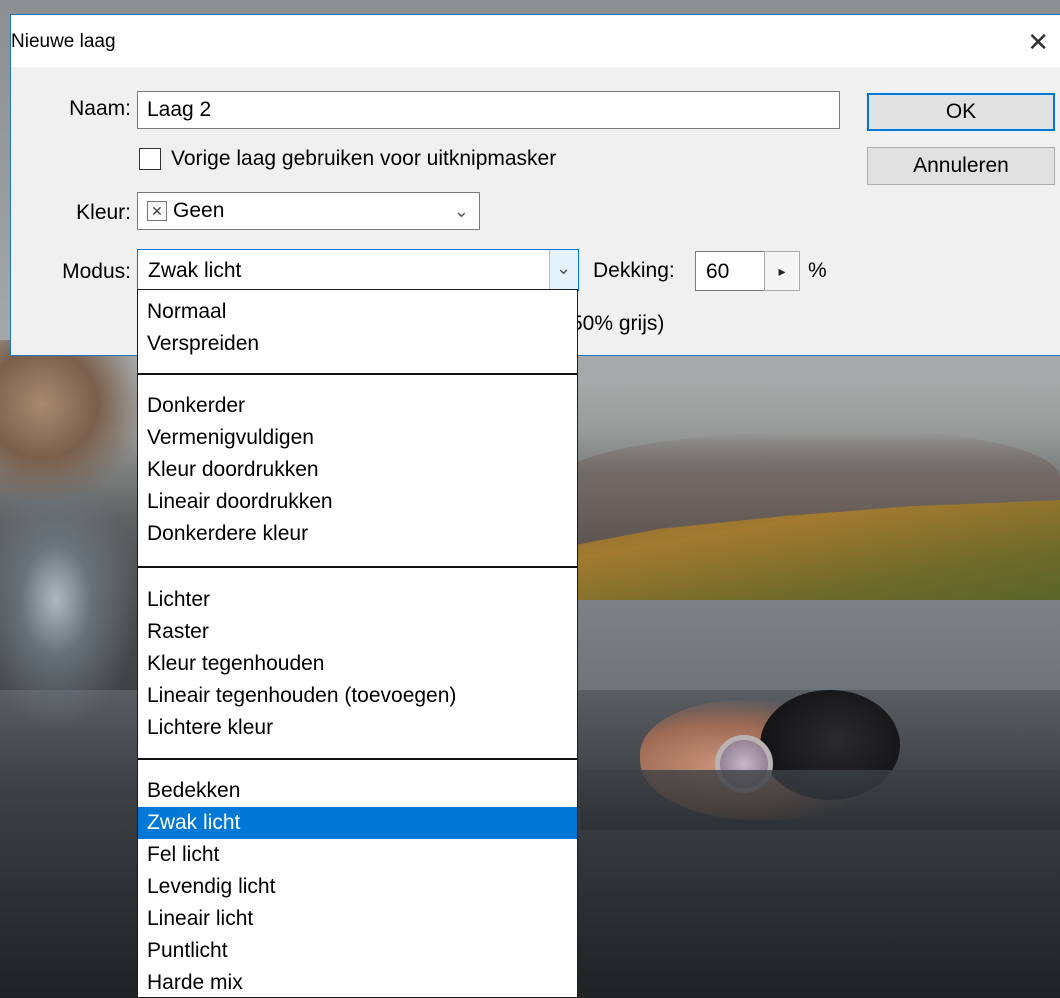  Describe the element at coordinates (96, 271) in the screenshot. I see `mode-label: Modus:` at that location.